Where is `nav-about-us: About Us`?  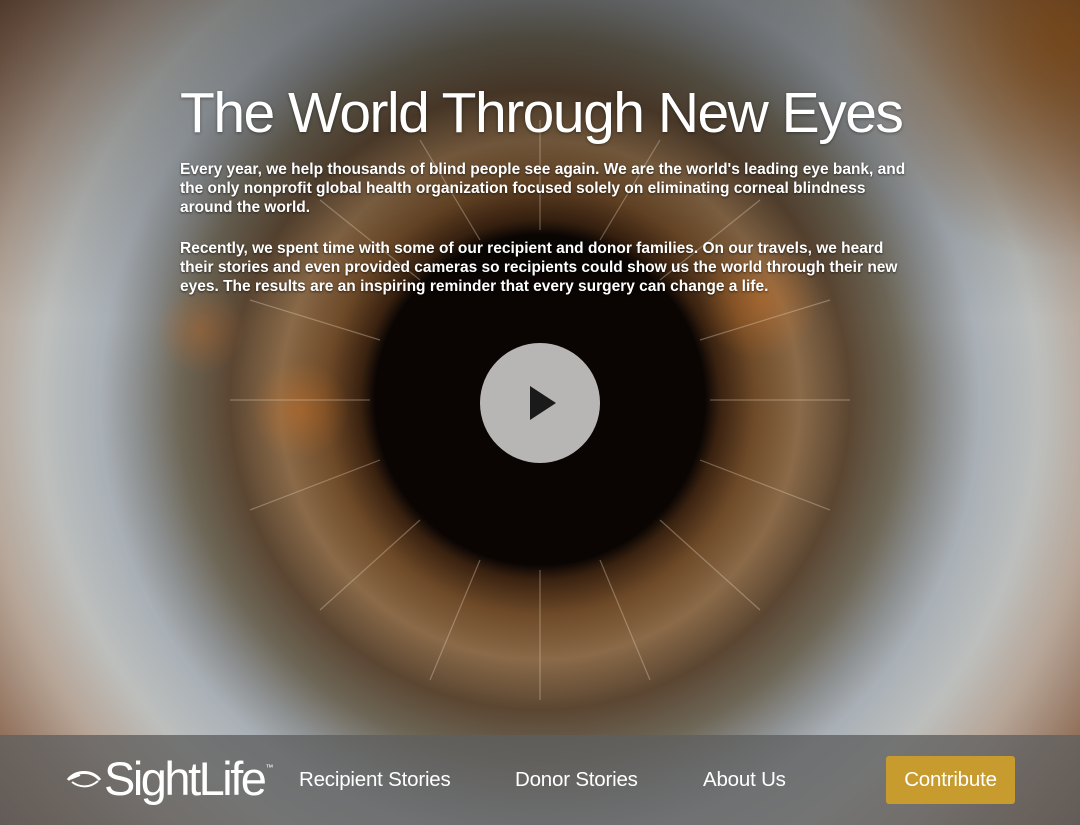 nav-about-us: About Us is located at coordinates (744, 780).